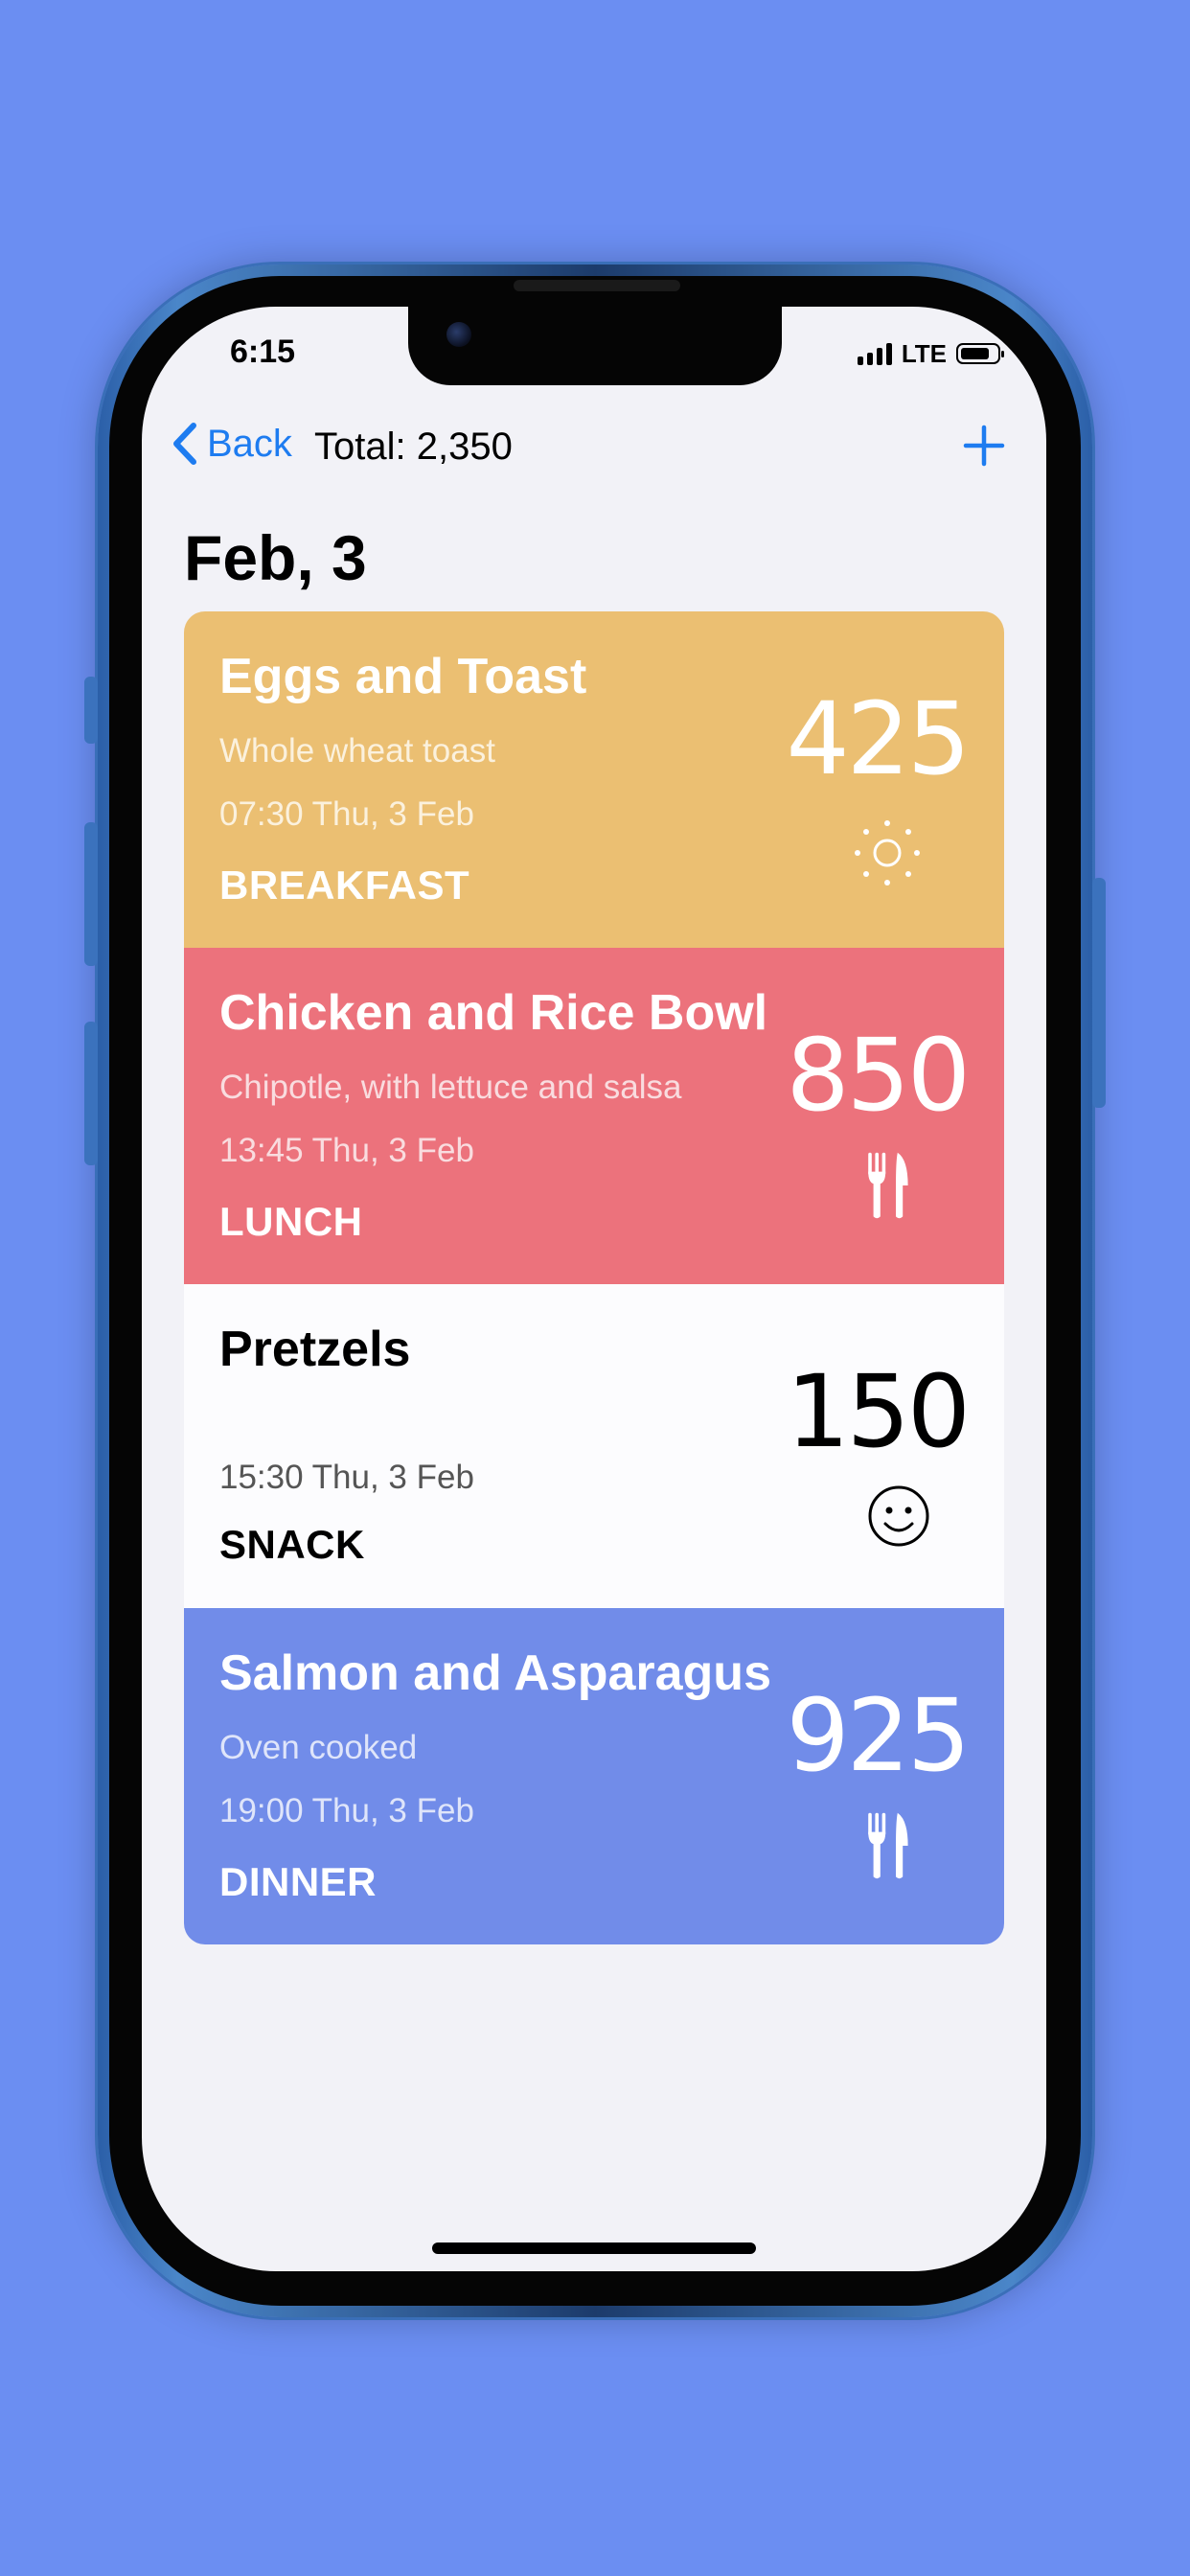 The width and height of the screenshot is (1190, 2576). I want to click on meal-time: 07:30 Thu, 3 Feb, so click(347, 814).